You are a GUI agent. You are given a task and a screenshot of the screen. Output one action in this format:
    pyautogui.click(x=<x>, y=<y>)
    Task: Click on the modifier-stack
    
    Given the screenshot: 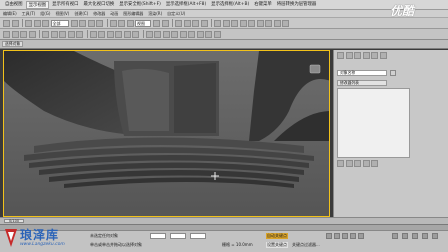 What is the action you would take?
    pyautogui.click(x=373, y=123)
    